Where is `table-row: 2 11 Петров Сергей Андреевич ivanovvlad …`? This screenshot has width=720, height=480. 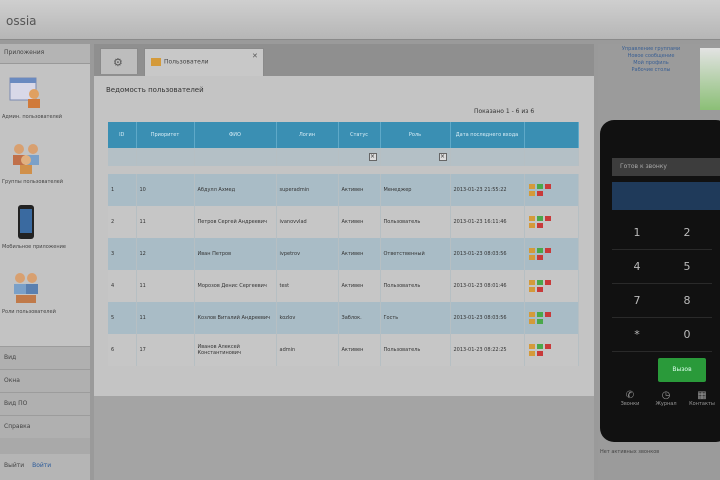
table-row: 2 11 Петров Сергей Андреевич ivanovvlad … is located at coordinates (343, 222).